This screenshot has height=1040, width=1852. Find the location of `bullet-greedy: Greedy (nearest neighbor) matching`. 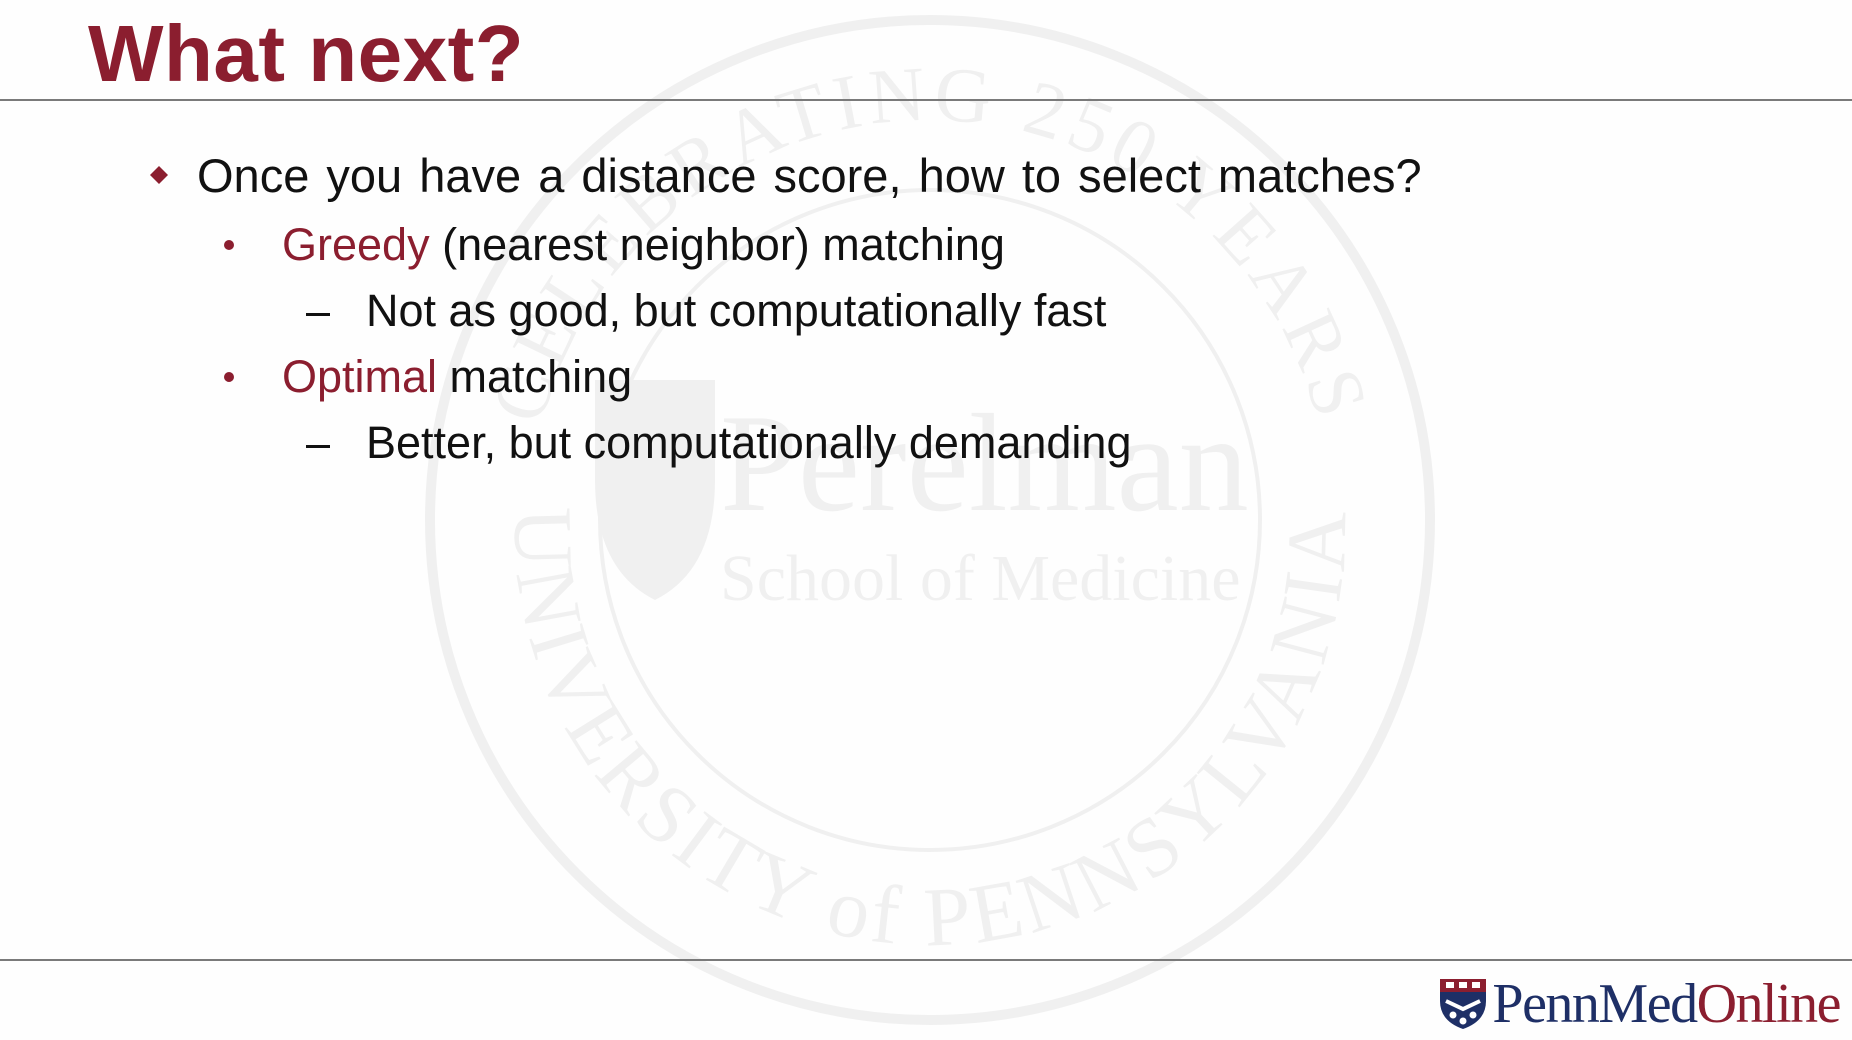

bullet-greedy: Greedy (nearest neighbor) matching is located at coordinates (643, 245).